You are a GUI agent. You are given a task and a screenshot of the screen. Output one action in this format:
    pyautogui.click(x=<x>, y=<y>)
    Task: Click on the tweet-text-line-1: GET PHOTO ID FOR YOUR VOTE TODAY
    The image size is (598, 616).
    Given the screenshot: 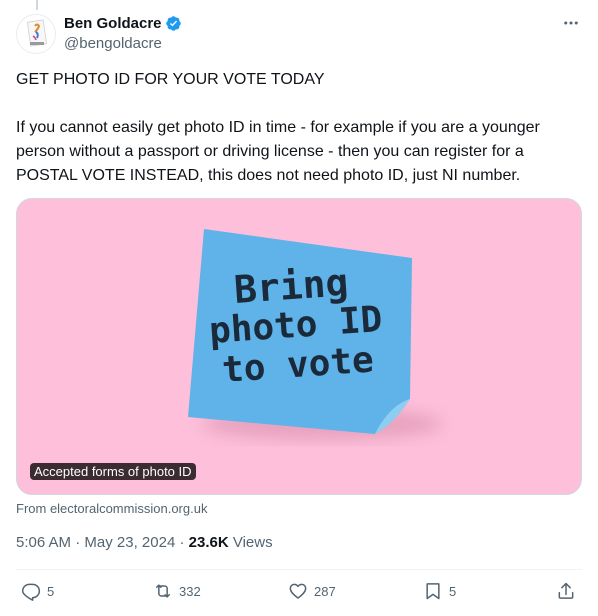 What is the action you would take?
    pyautogui.click(x=170, y=79)
    